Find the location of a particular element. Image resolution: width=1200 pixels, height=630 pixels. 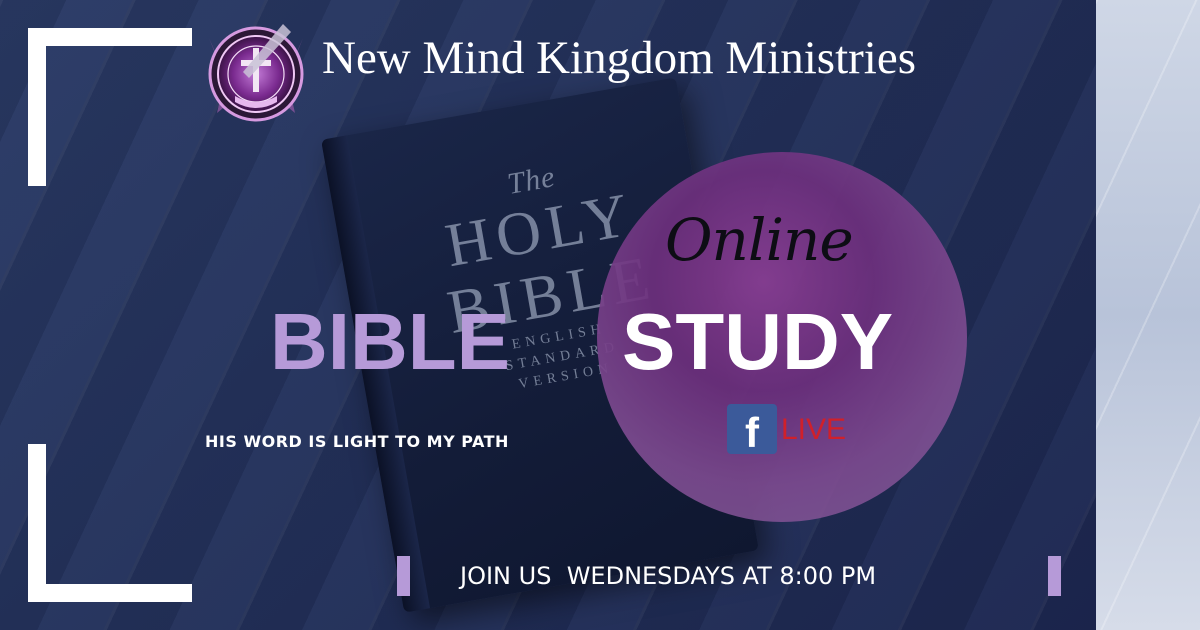

tagline: HIS WORD IS LIGHT TO MY PATH is located at coordinates (357, 441).